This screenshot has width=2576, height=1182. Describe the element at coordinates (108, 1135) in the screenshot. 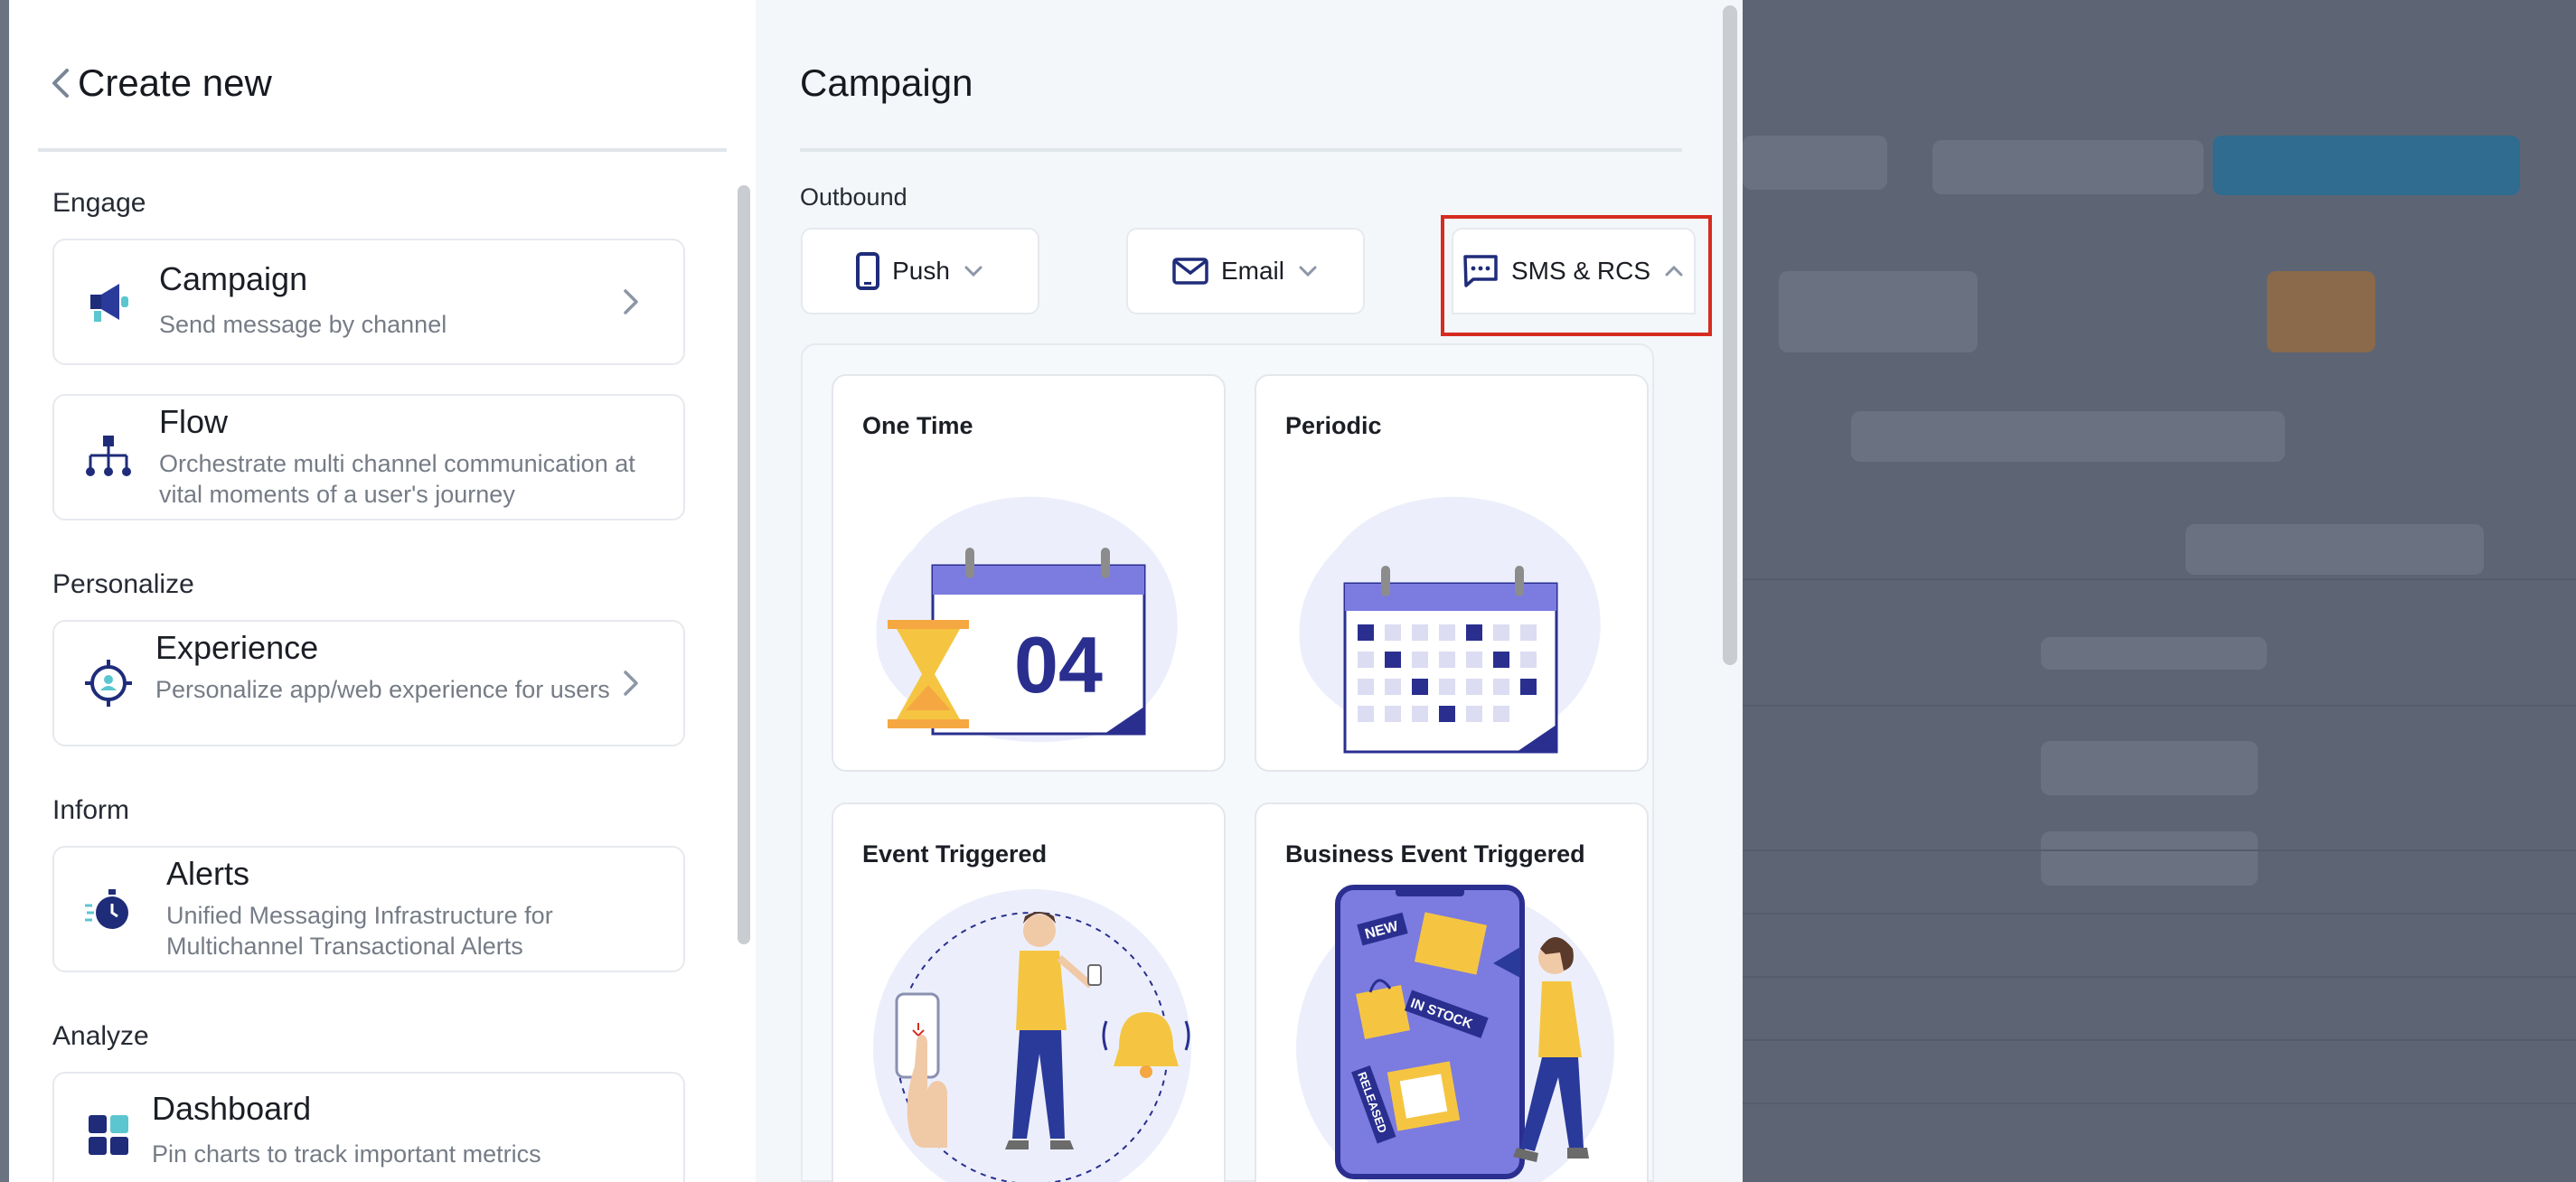

I see `dashboard-grid-icon` at that location.